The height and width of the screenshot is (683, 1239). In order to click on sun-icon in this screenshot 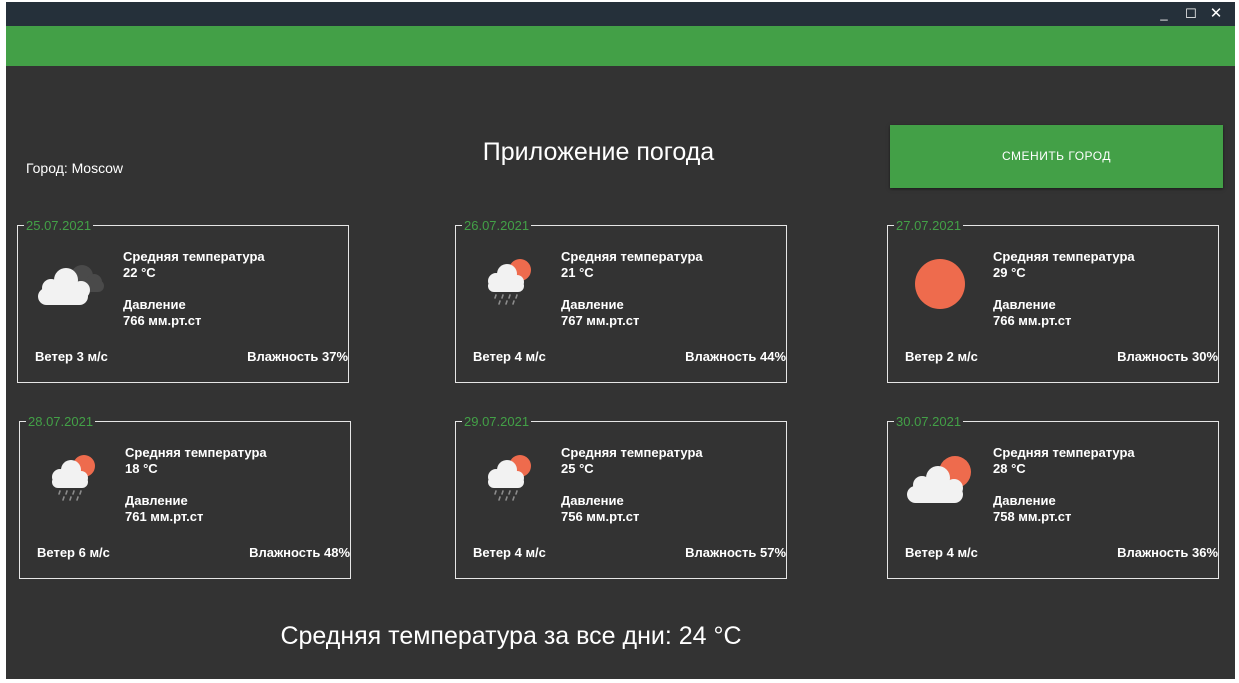, I will do `click(940, 284)`.